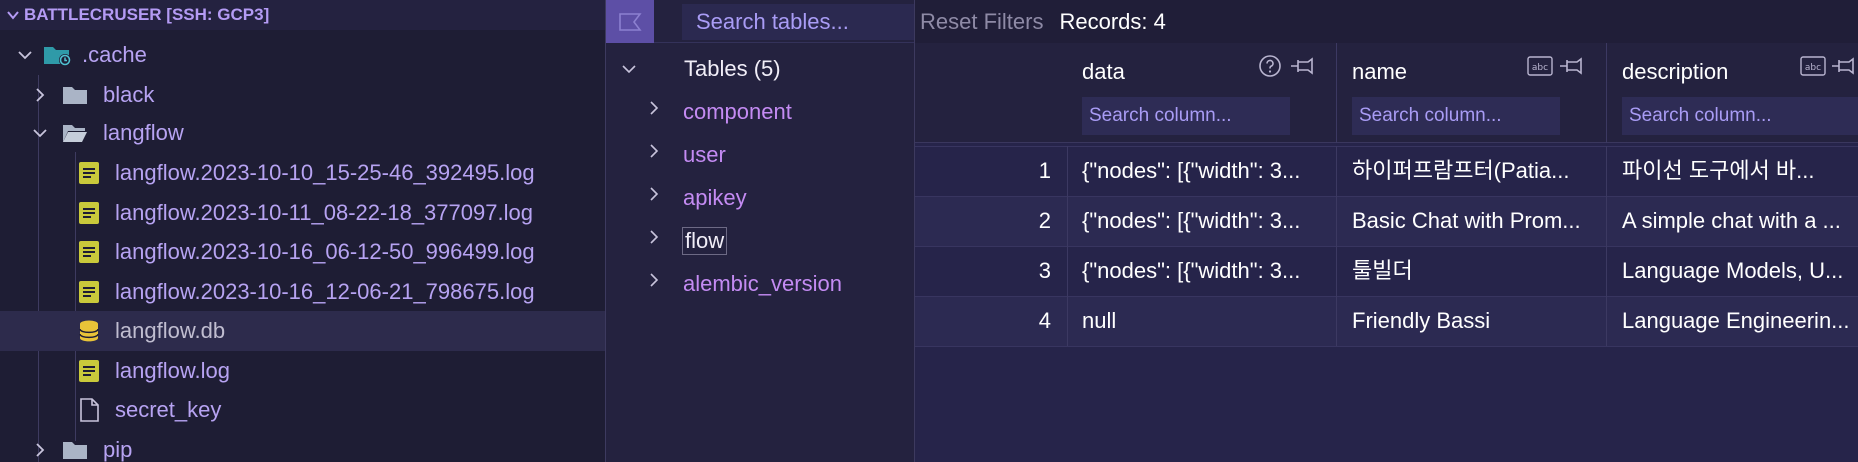 The height and width of the screenshot is (462, 1858). I want to click on column-filter-description, so click(1740, 116).